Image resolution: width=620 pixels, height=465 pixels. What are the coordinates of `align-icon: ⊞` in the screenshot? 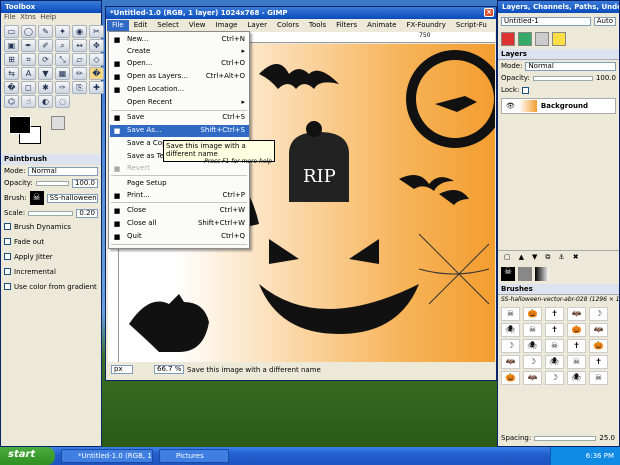 It's located at (11, 59).